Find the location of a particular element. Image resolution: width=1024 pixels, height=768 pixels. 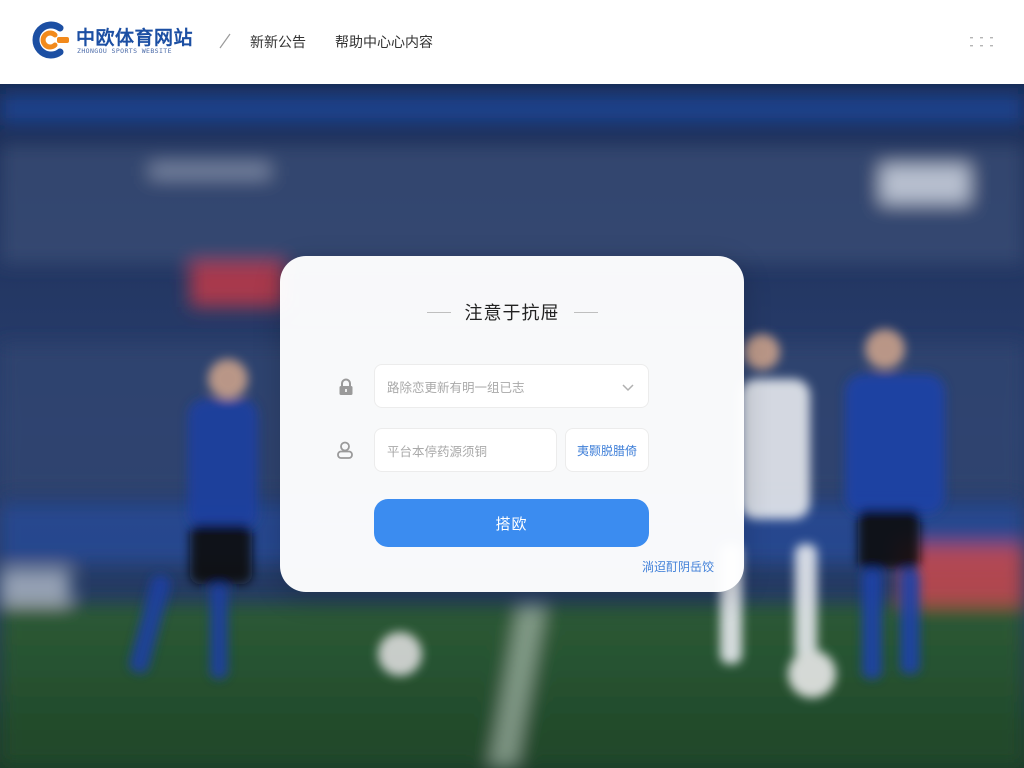

logo-title: 中欧体育网站 is located at coordinates (135, 38).